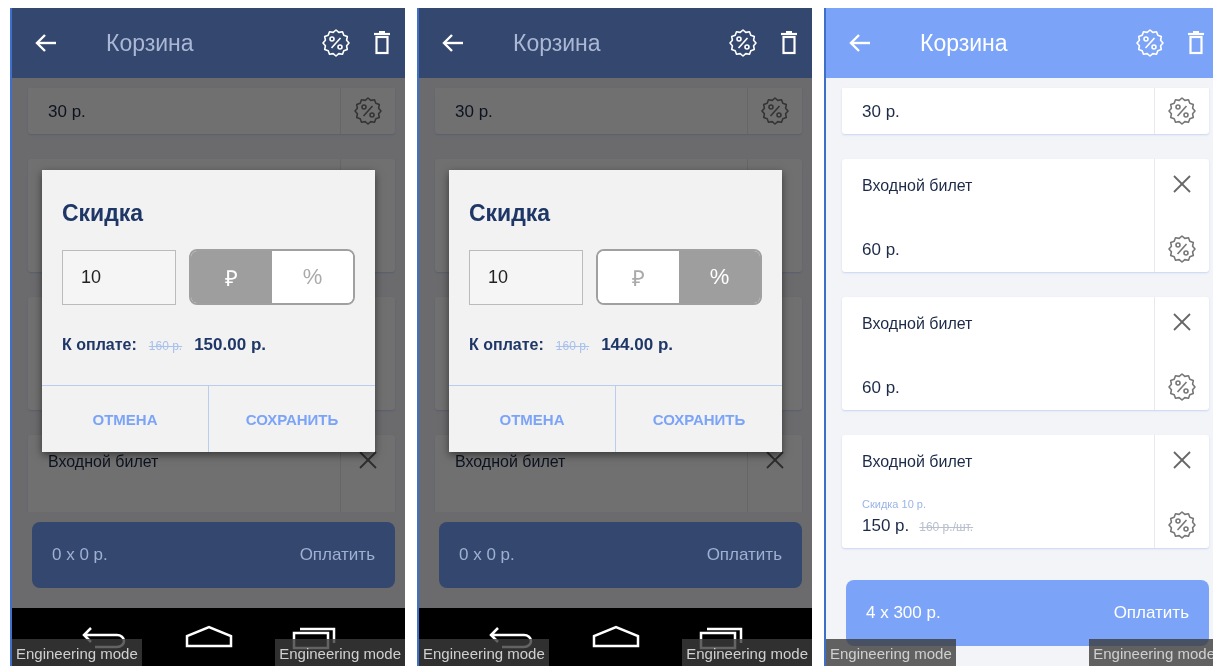 The image size is (1213, 666). What do you see at coordinates (637, 345) in the screenshot?
I see `new-total: 144.00 р.` at bounding box center [637, 345].